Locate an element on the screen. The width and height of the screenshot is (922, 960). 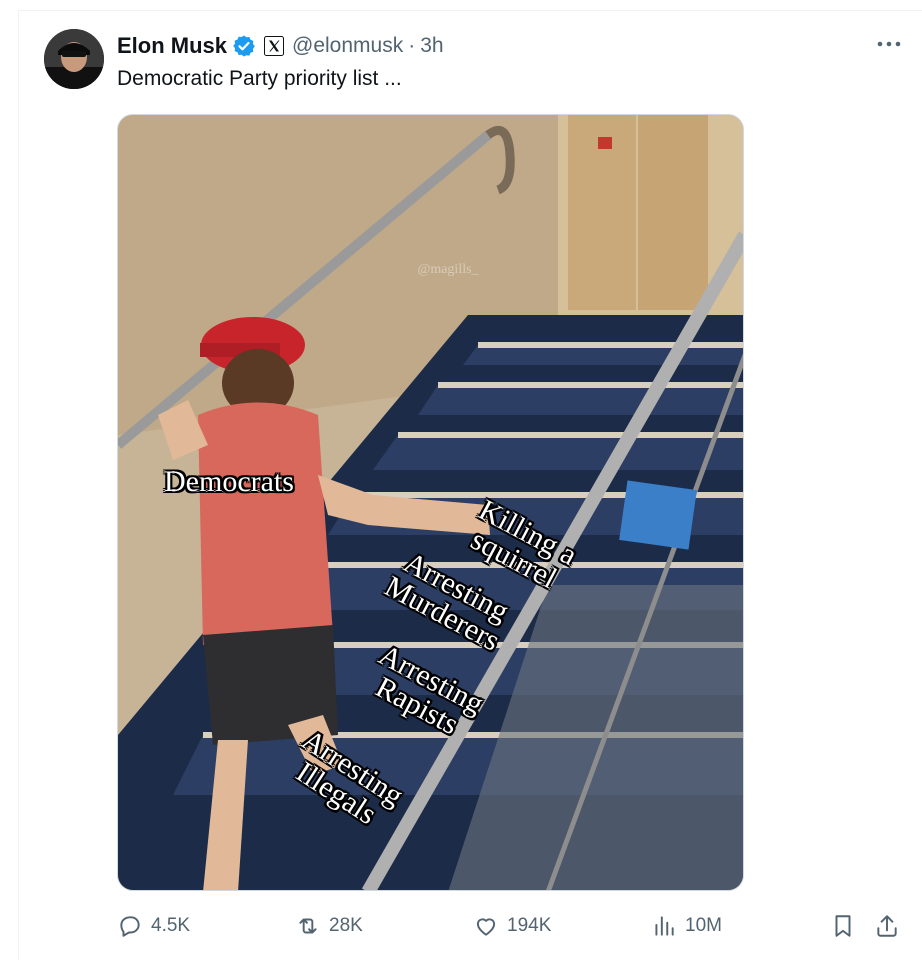
heart-icon is located at coordinates (486, 927).